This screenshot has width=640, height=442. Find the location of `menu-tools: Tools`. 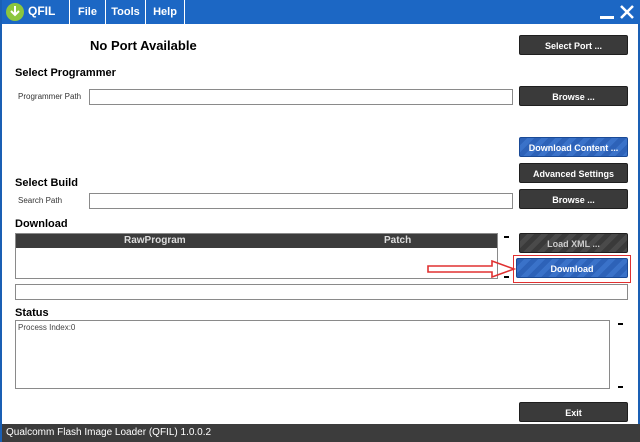

menu-tools: Tools is located at coordinates (125, 12).